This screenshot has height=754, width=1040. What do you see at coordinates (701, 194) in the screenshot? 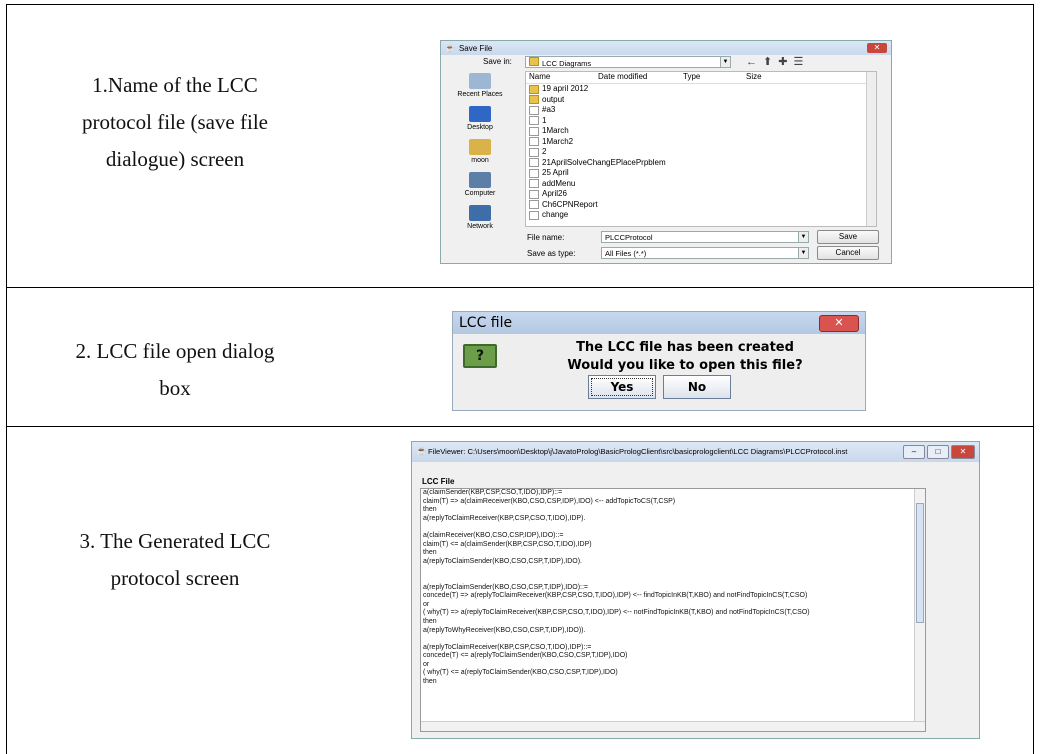
I see `file-list-item: April26` at bounding box center [701, 194].